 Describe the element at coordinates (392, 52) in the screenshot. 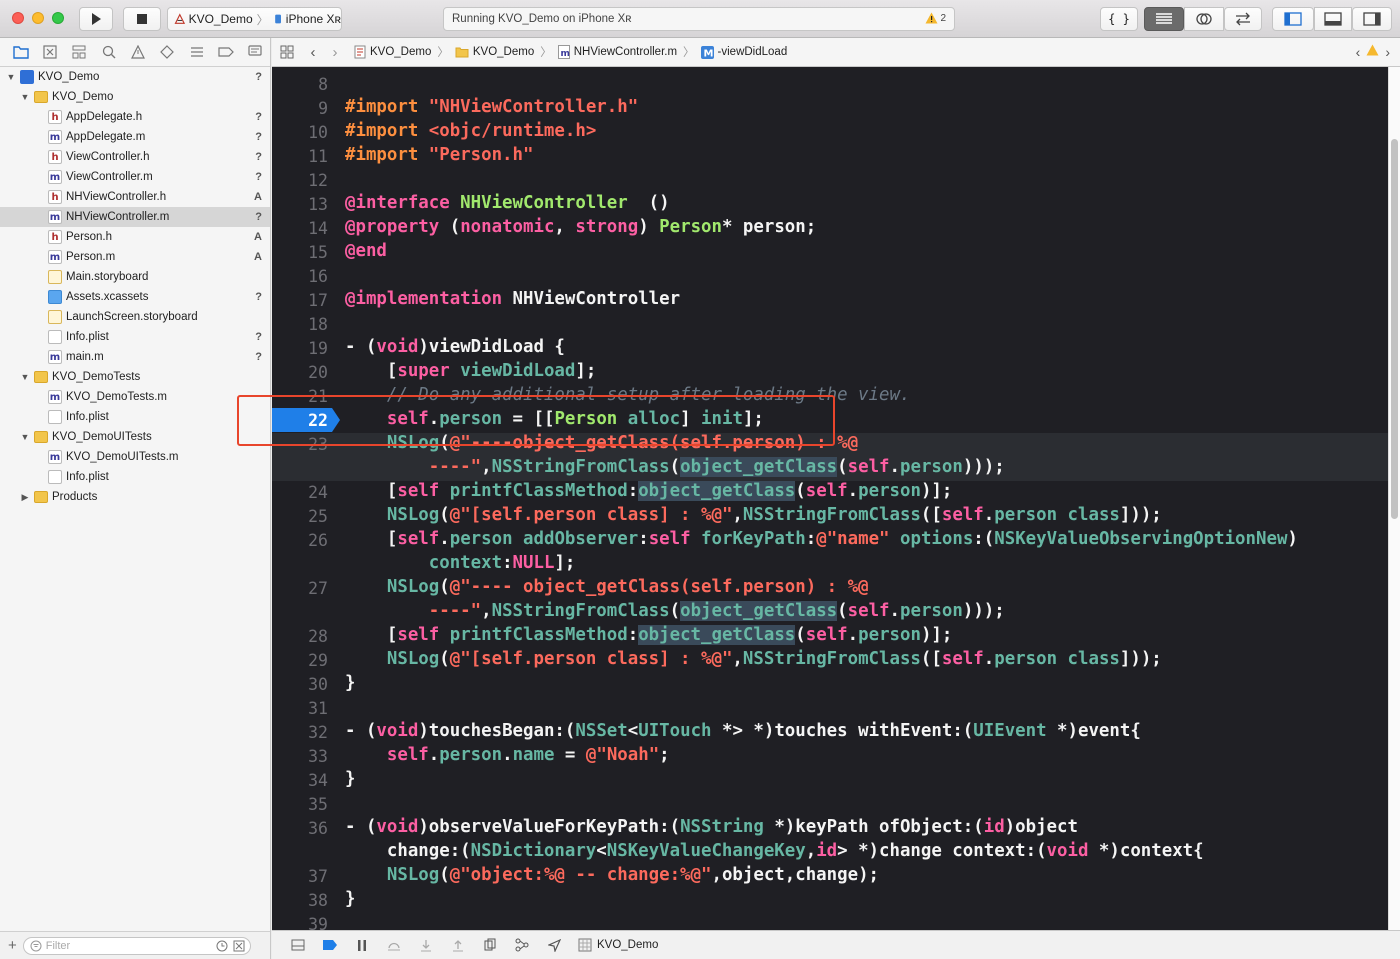

I see `breadcrumb-project: KVO_Demo` at that location.